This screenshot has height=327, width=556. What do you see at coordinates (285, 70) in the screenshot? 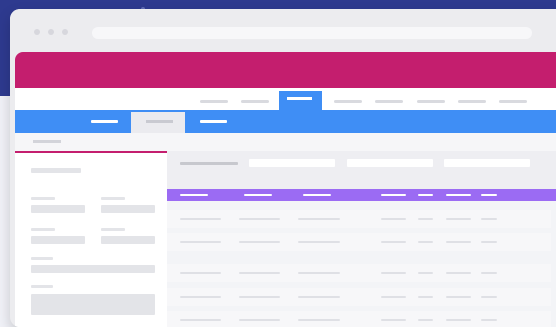
I see `brand-header` at bounding box center [285, 70].